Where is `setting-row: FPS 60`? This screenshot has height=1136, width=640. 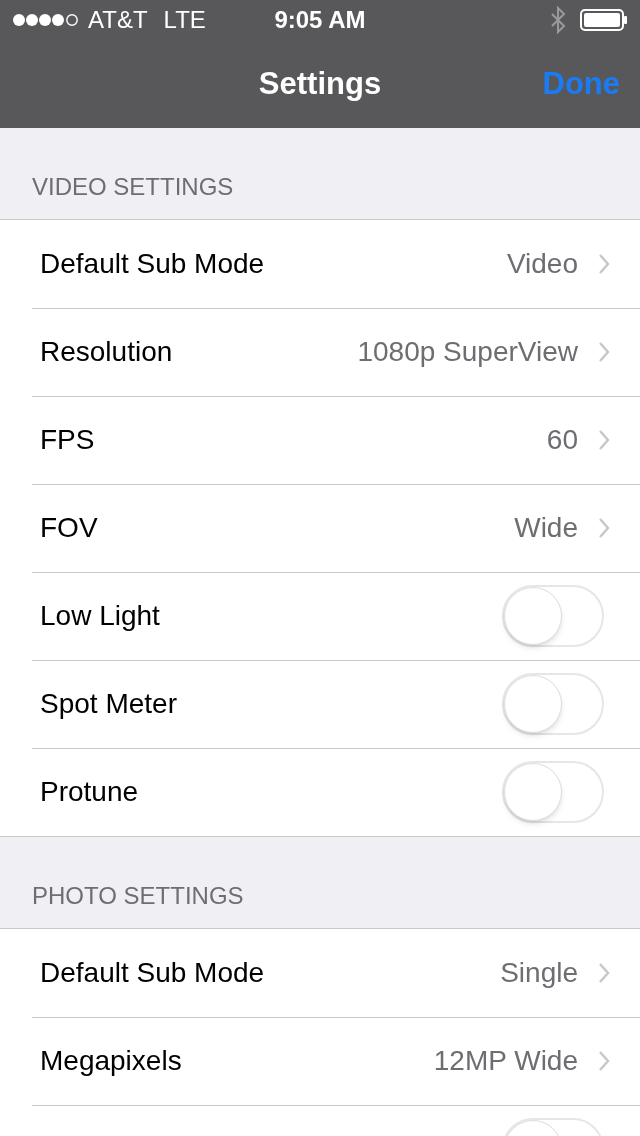
setting-row: FPS 60 is located at coordinates (320, 440).